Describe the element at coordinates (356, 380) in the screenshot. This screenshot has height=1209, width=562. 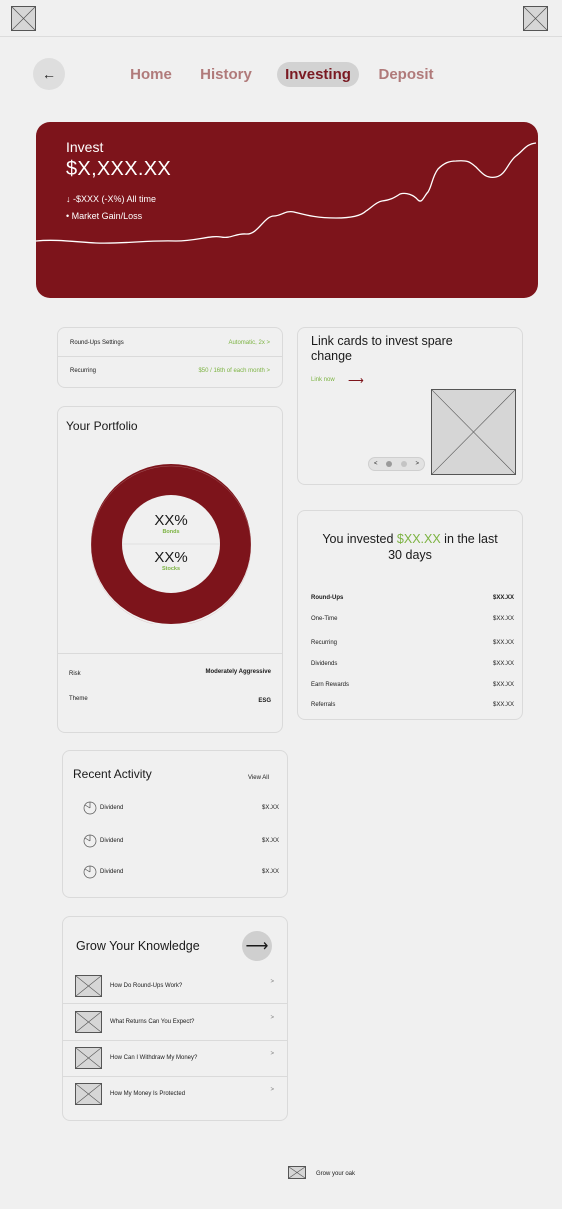
I see `link-now-arrow-icon: ⟶` at that location.